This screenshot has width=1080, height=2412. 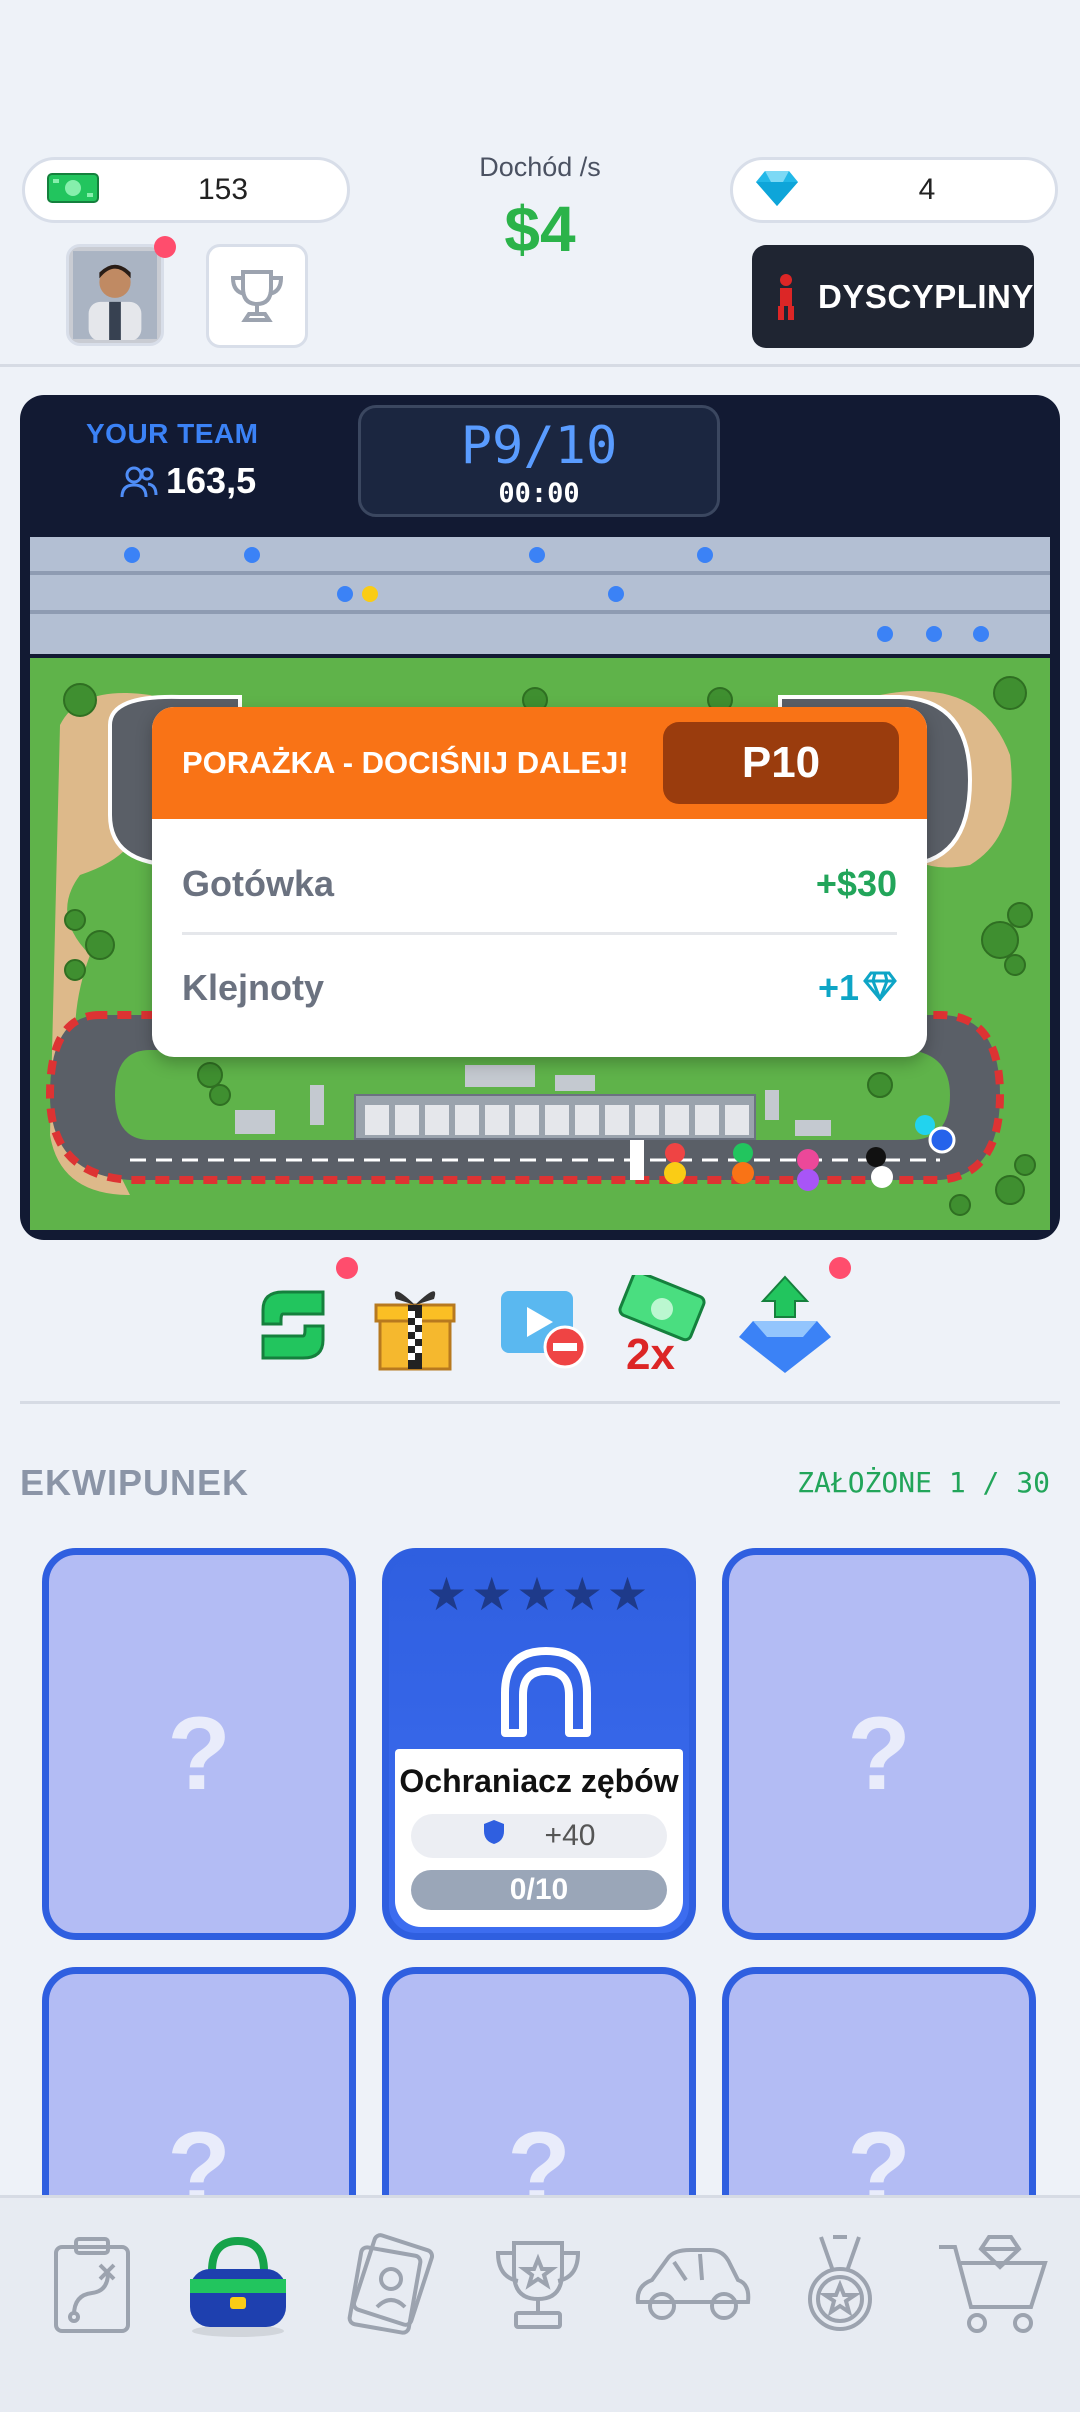 I want to click on team-members-icon, so click(x=139, y=484).